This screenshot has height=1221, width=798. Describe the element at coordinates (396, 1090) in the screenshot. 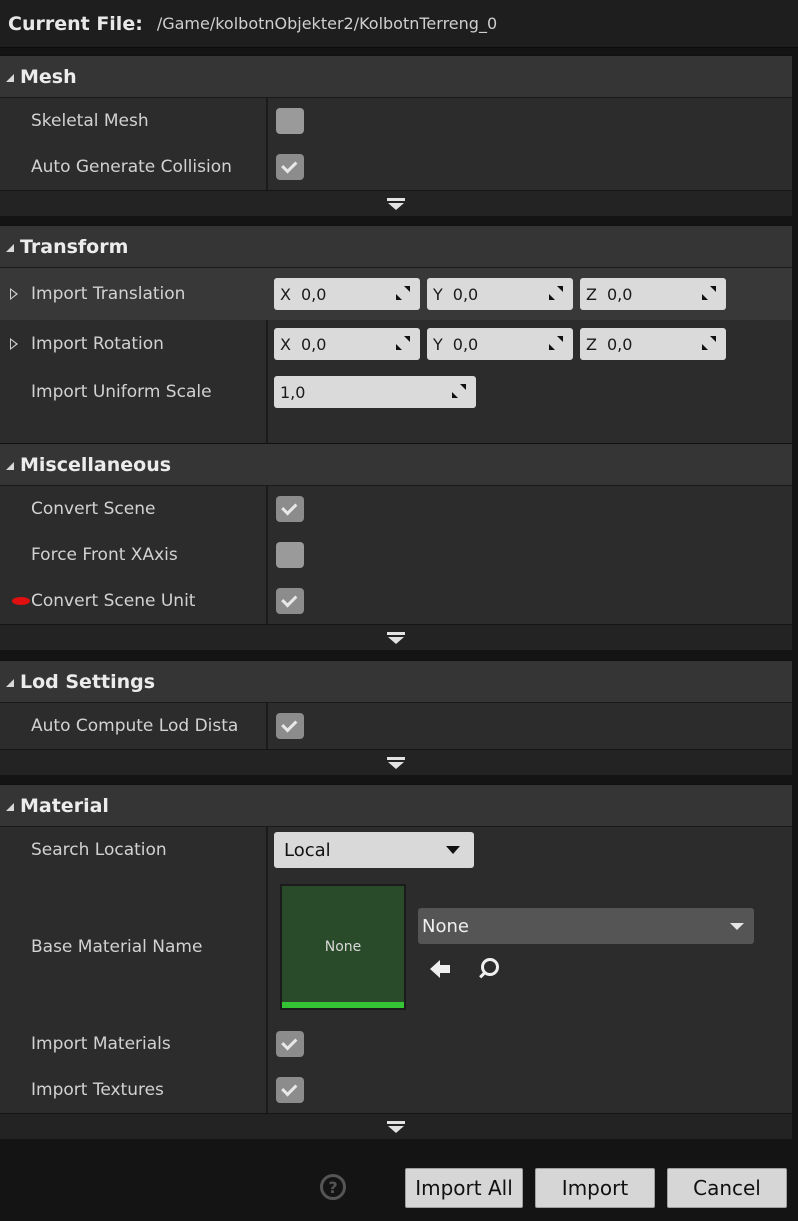

I see `prop-row-import-textures: Import Textures` at that location.